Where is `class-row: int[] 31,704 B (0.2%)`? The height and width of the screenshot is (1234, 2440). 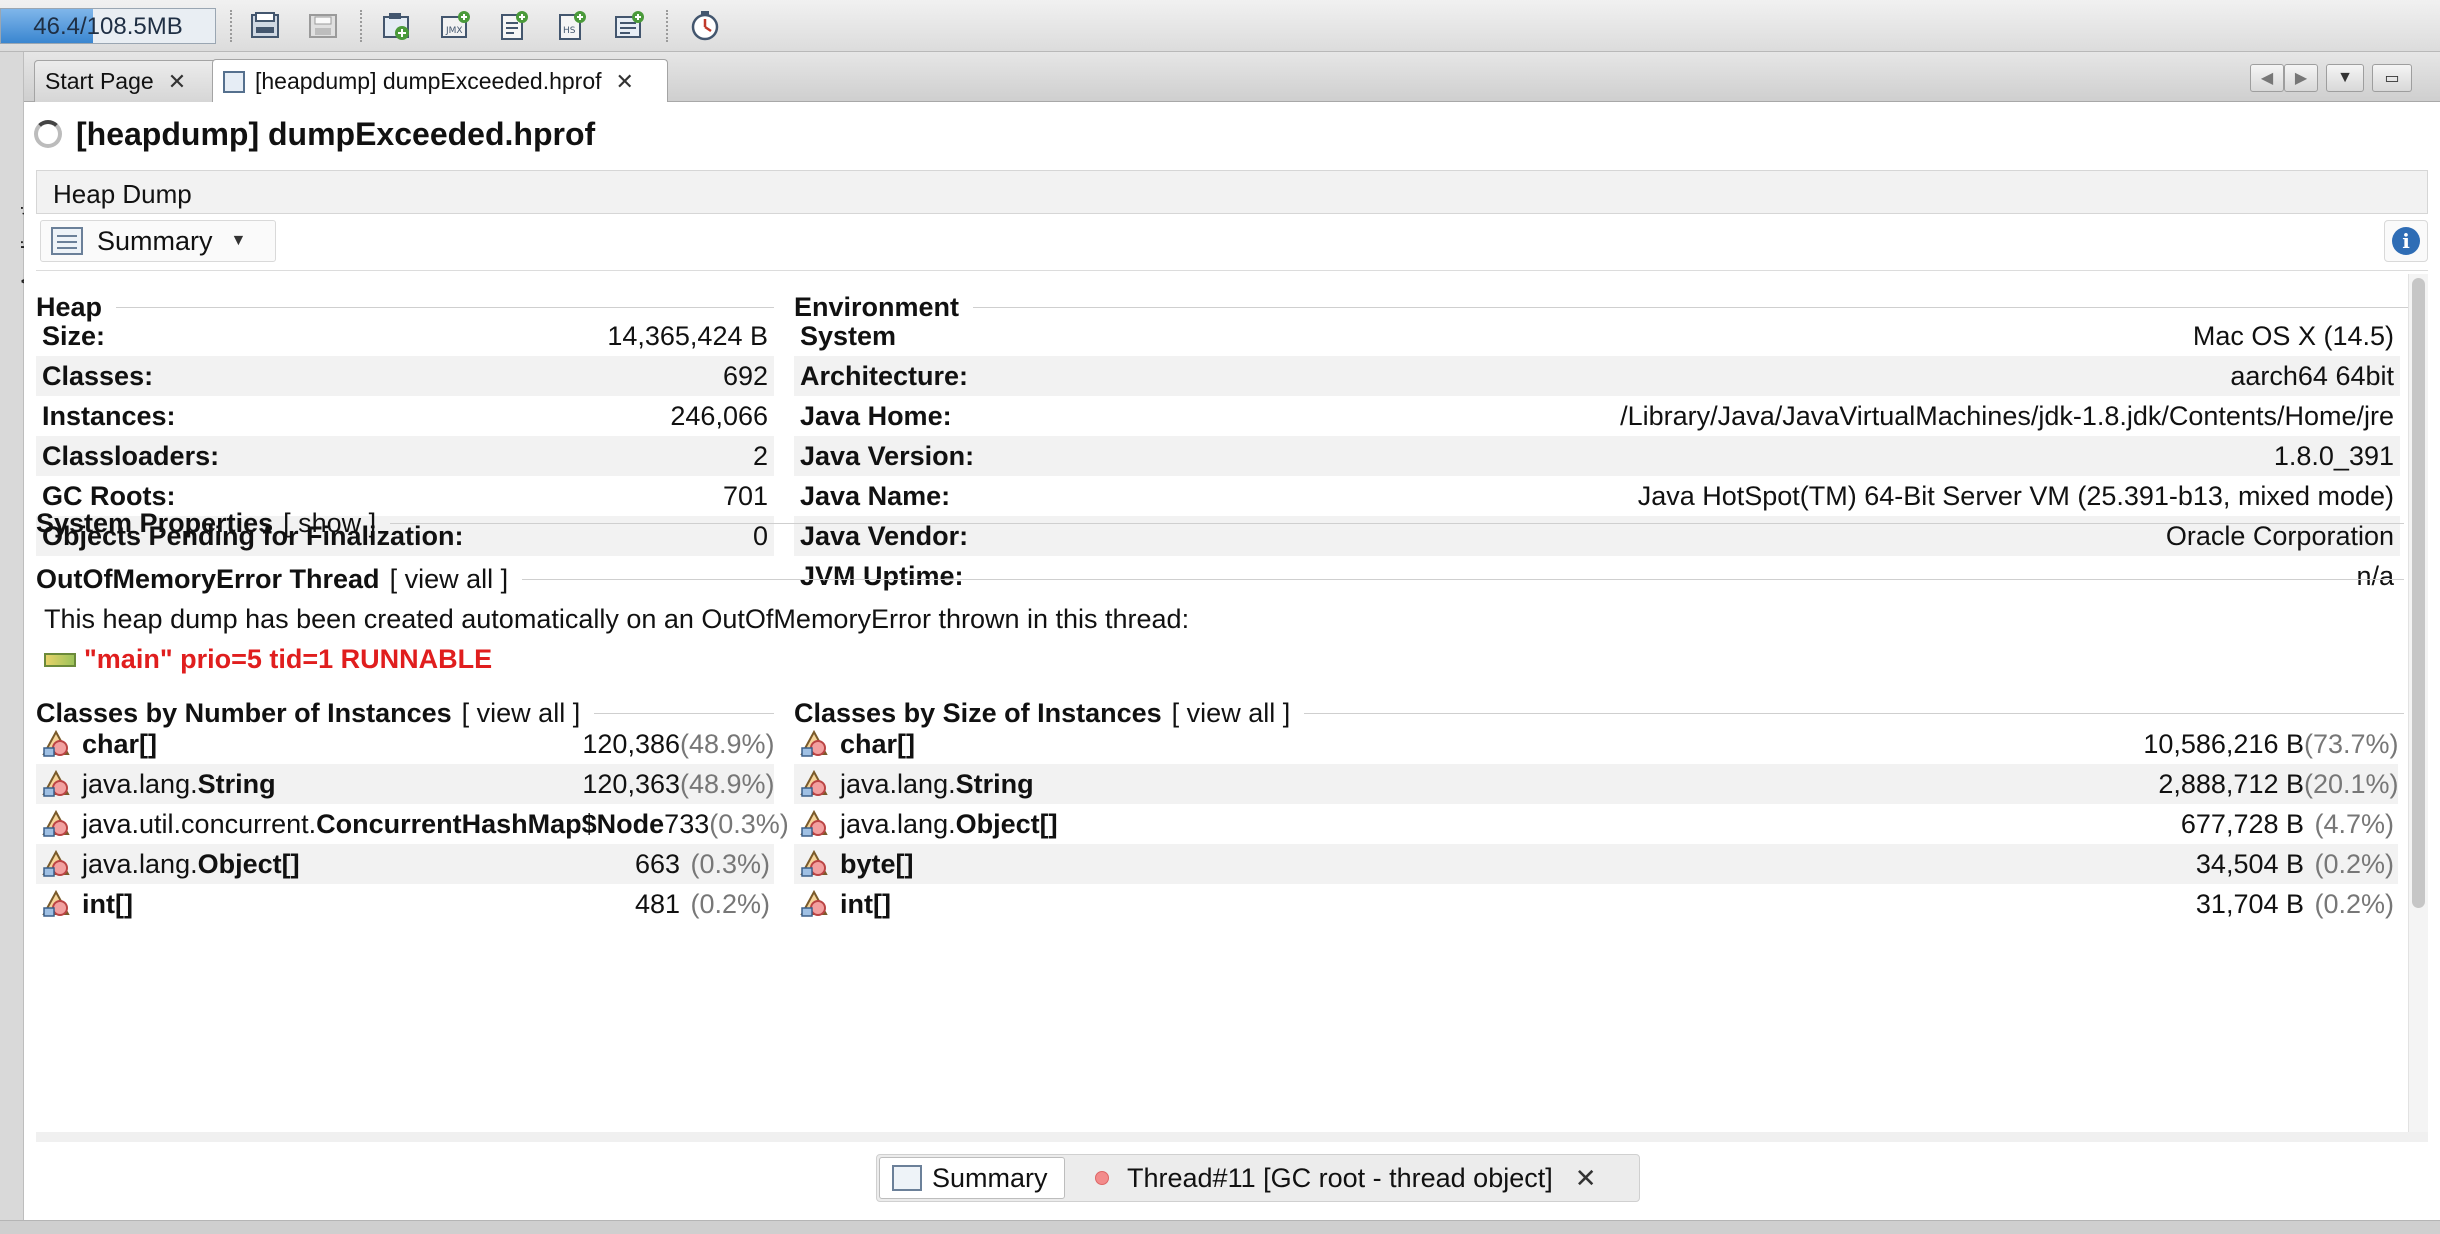
class-row: int[] 31,704 B (0.2%) is located at coordinates (1596, 904).